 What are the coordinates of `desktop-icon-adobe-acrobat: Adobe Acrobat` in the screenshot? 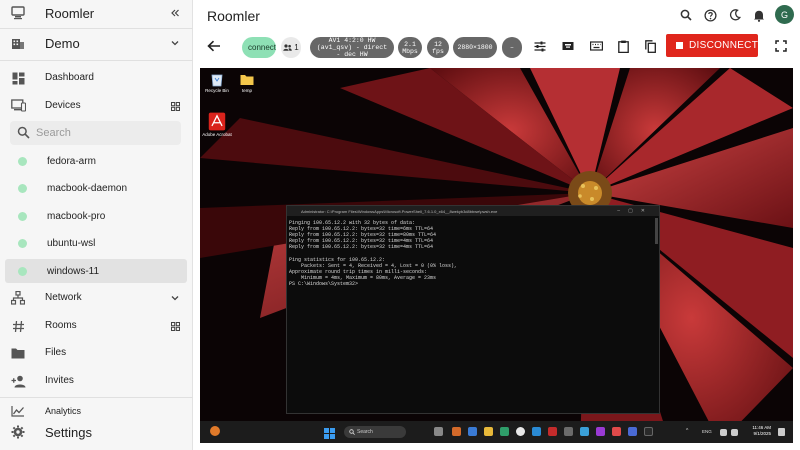 It's located at (217, 124).